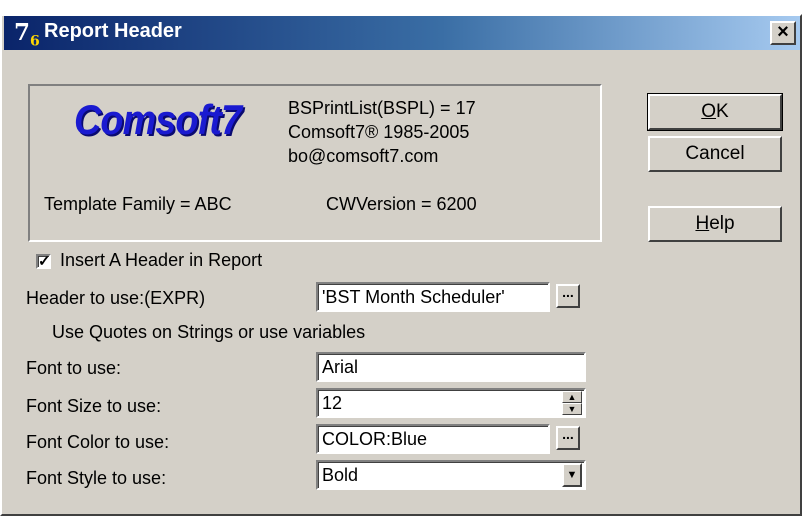 The height and width of the screenshot is (516, 802). What do you see at coordinates (382, 108) in the screenshot?
I see `bsprintlist-version: BSPrintList(BSPL) = 17` at bounding box center [382, 108].